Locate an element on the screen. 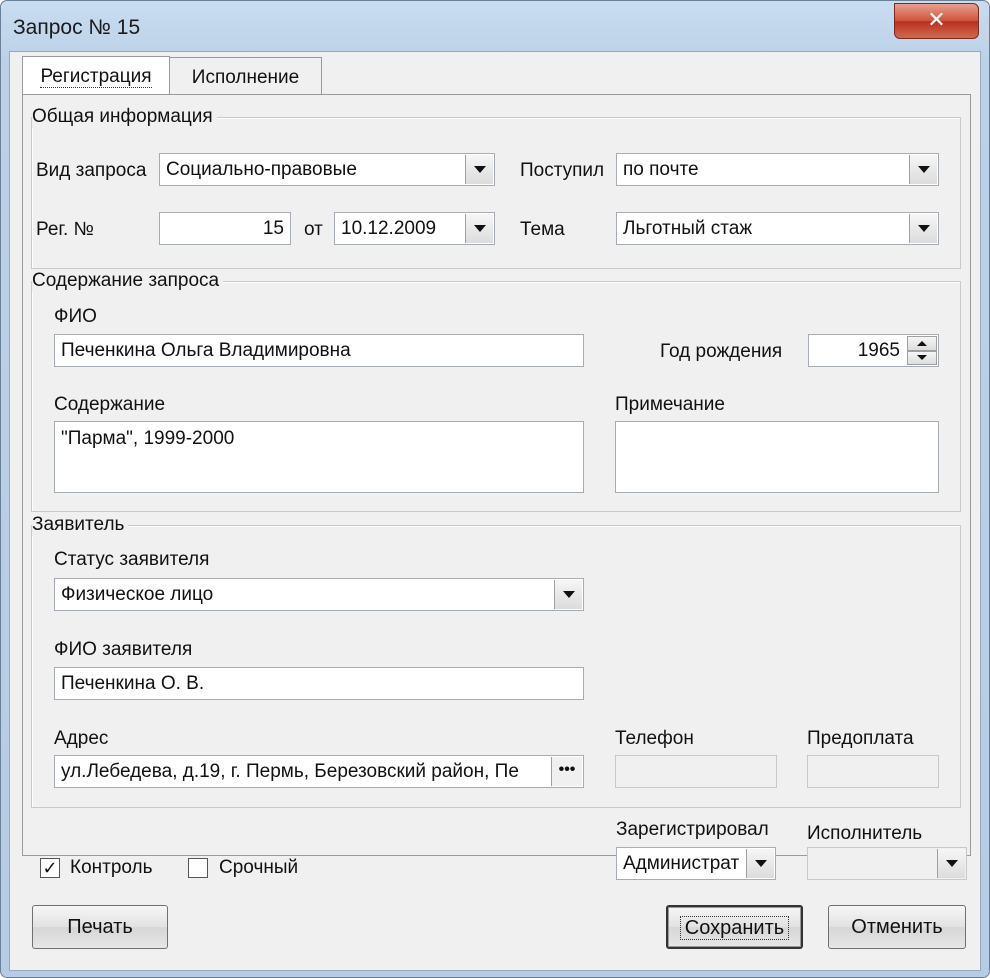 This screenshot has width=990, height=978. request-type-dropdown-button is located at coordinates (479, 169).